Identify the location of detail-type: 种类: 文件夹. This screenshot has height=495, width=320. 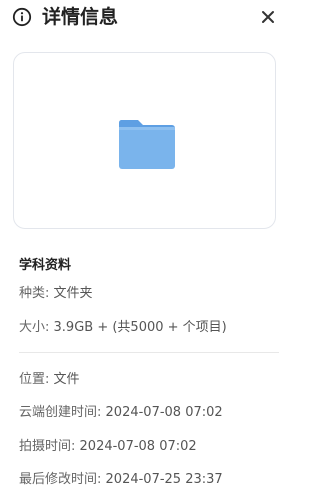
(56, 294).